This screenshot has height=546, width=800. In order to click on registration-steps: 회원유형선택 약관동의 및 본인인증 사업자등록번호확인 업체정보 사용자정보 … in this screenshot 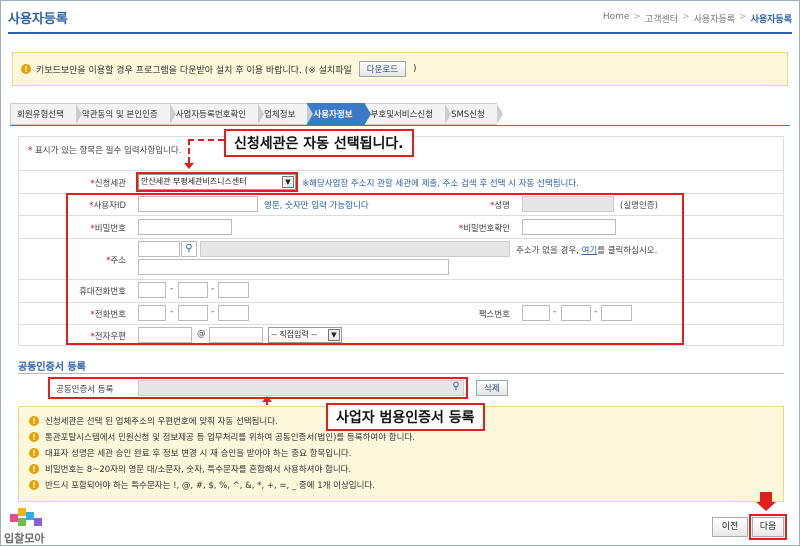, I will do `click(256, 114)`.